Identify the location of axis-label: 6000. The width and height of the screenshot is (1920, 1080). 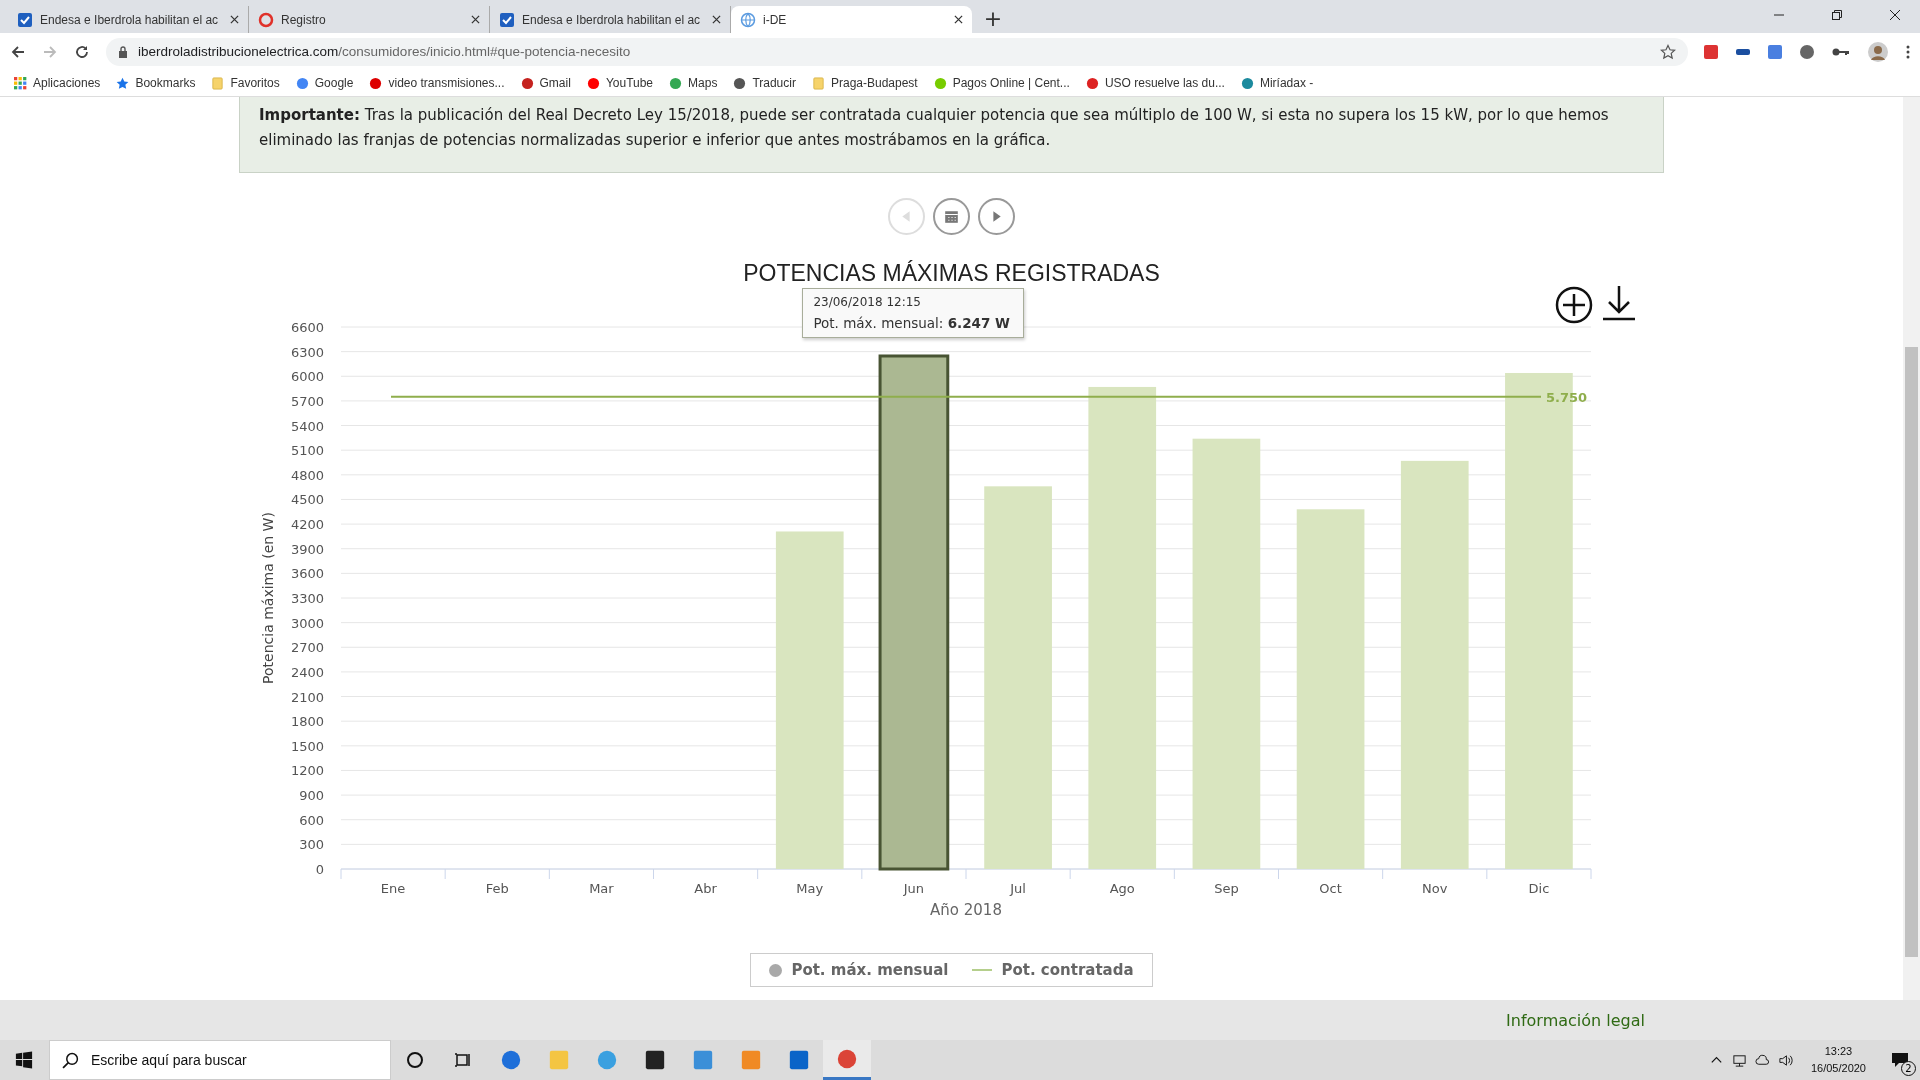
(307, 377).